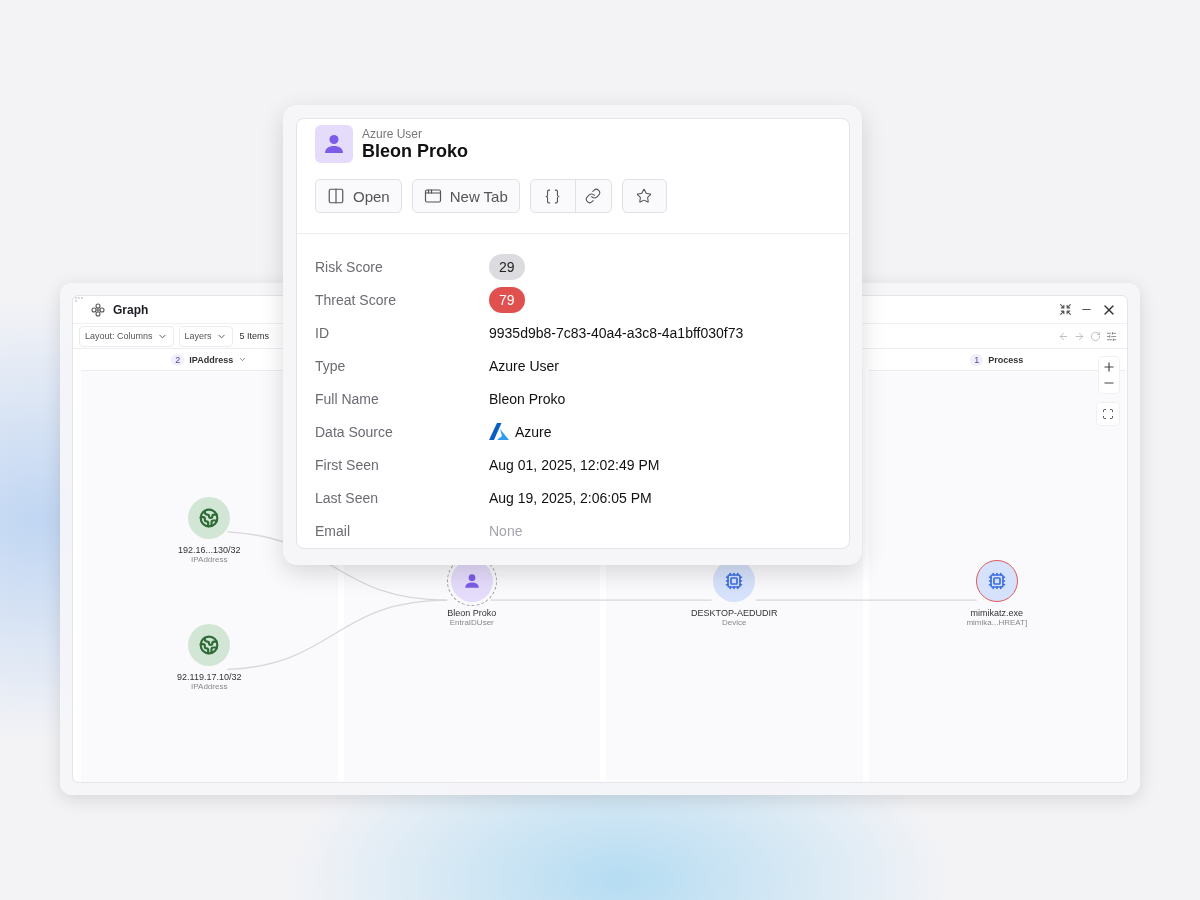 The width and height of the screenshot is (1200, 900). What do you see at coordinates (472, 613) in the screenshot?
I see `node-label: Bleon Proko` at bounding box center [472, 613].